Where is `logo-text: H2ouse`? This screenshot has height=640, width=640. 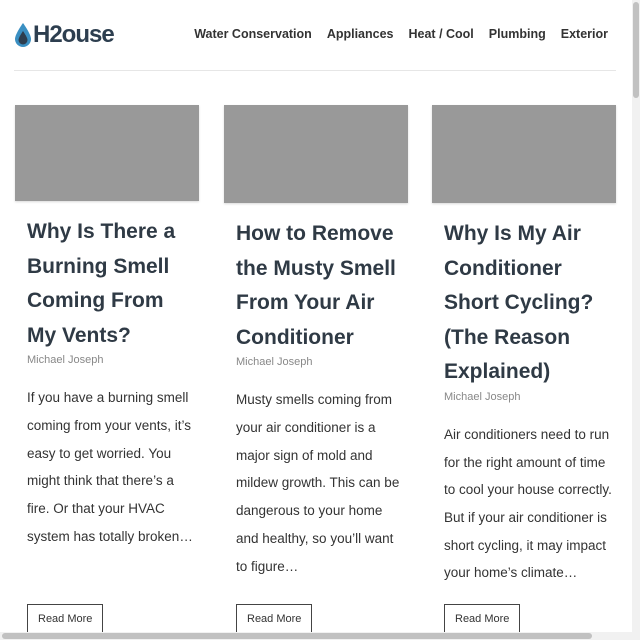
logo-text: H2ouse is located at coordinates (74, 34).